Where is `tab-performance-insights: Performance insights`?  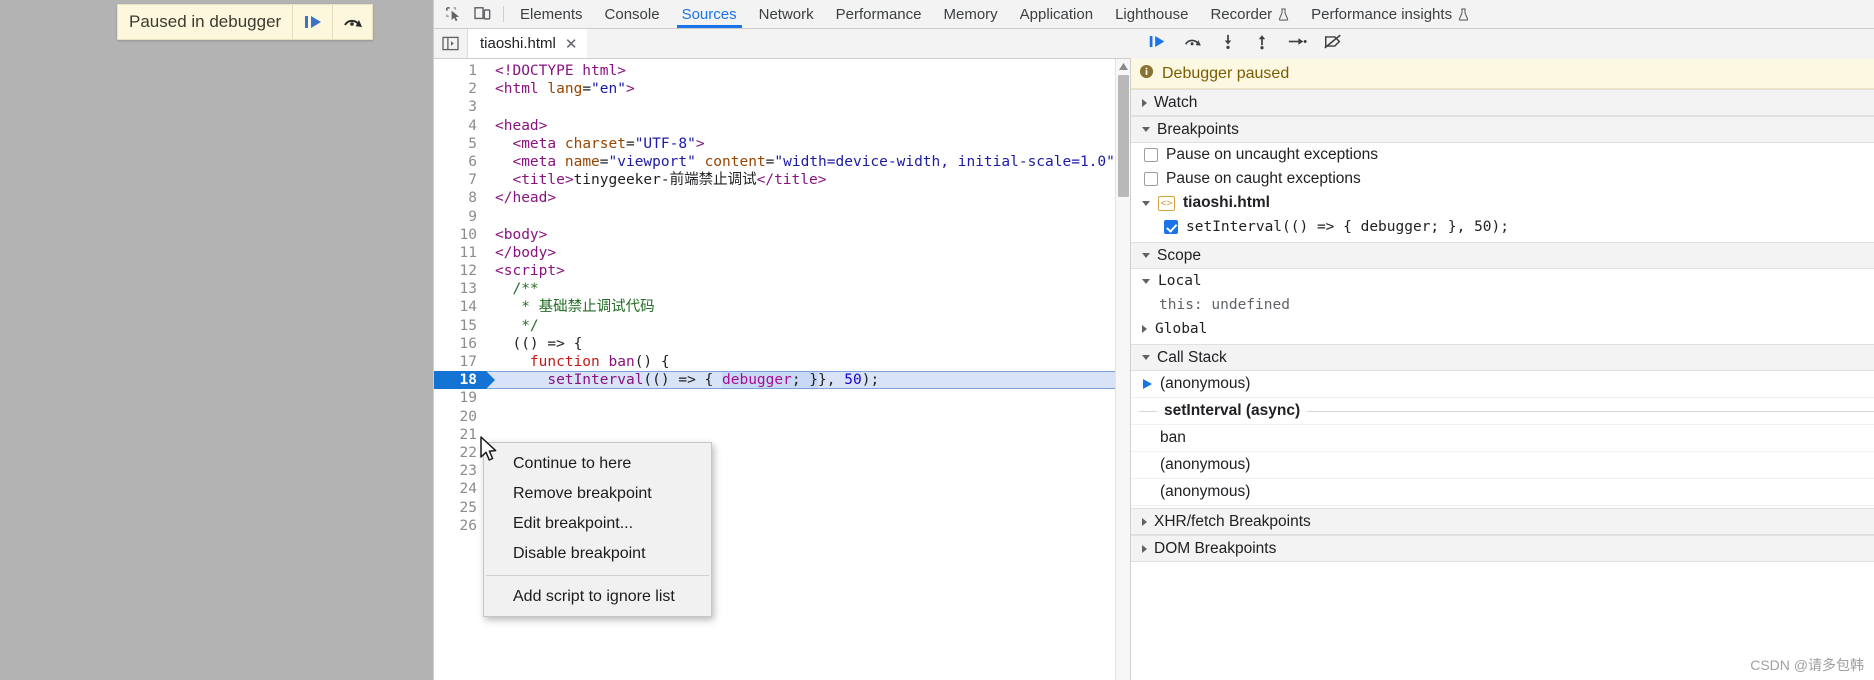
tab-performance-insights: Performance insights is located at coordinates (1390, 14).